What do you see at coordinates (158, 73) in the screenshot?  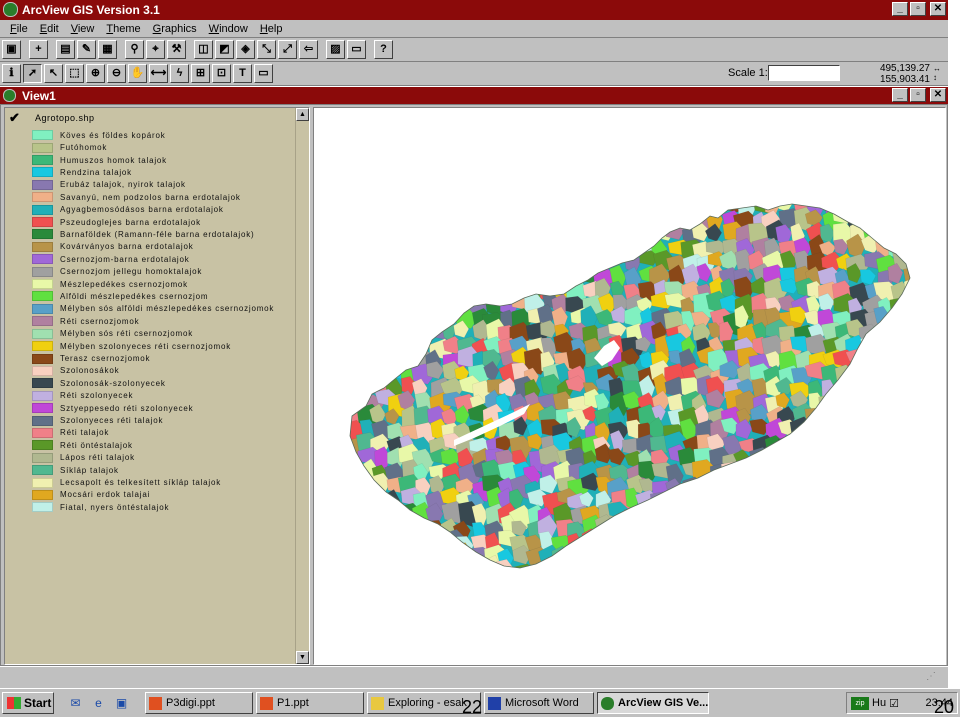 I see `measure-icon: ⟷` at bounding box center [158, 73].